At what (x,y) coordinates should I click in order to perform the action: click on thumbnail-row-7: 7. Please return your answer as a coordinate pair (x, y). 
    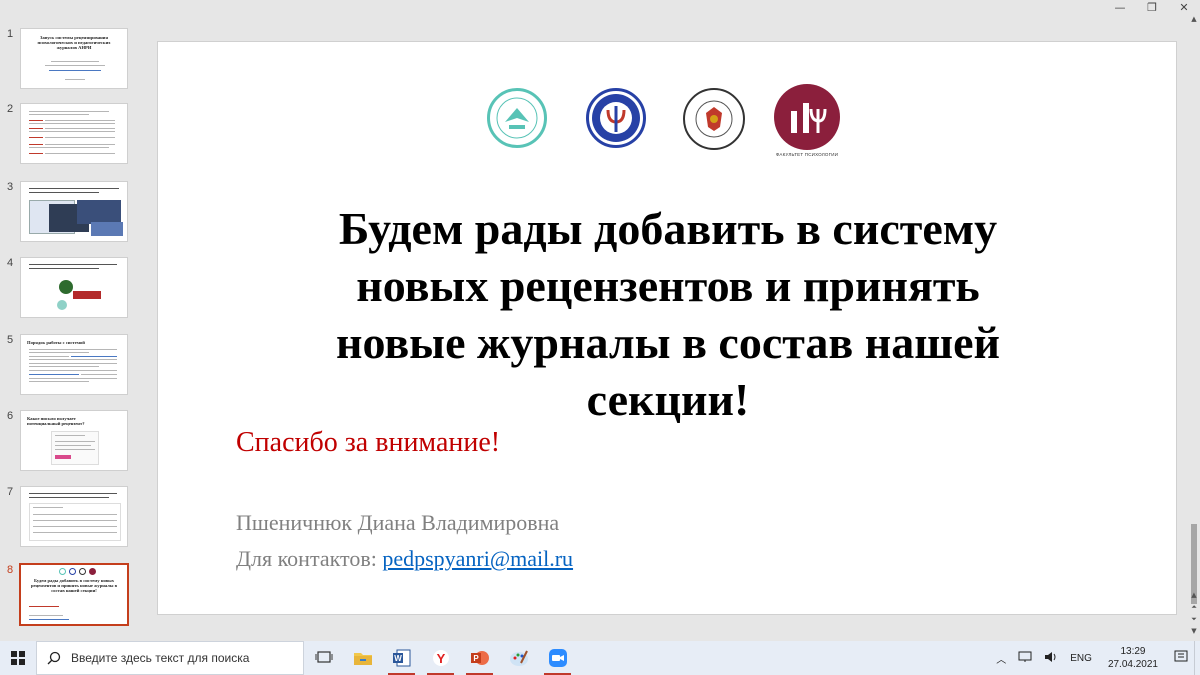
    Looking at the image, I should click on (72, 518).